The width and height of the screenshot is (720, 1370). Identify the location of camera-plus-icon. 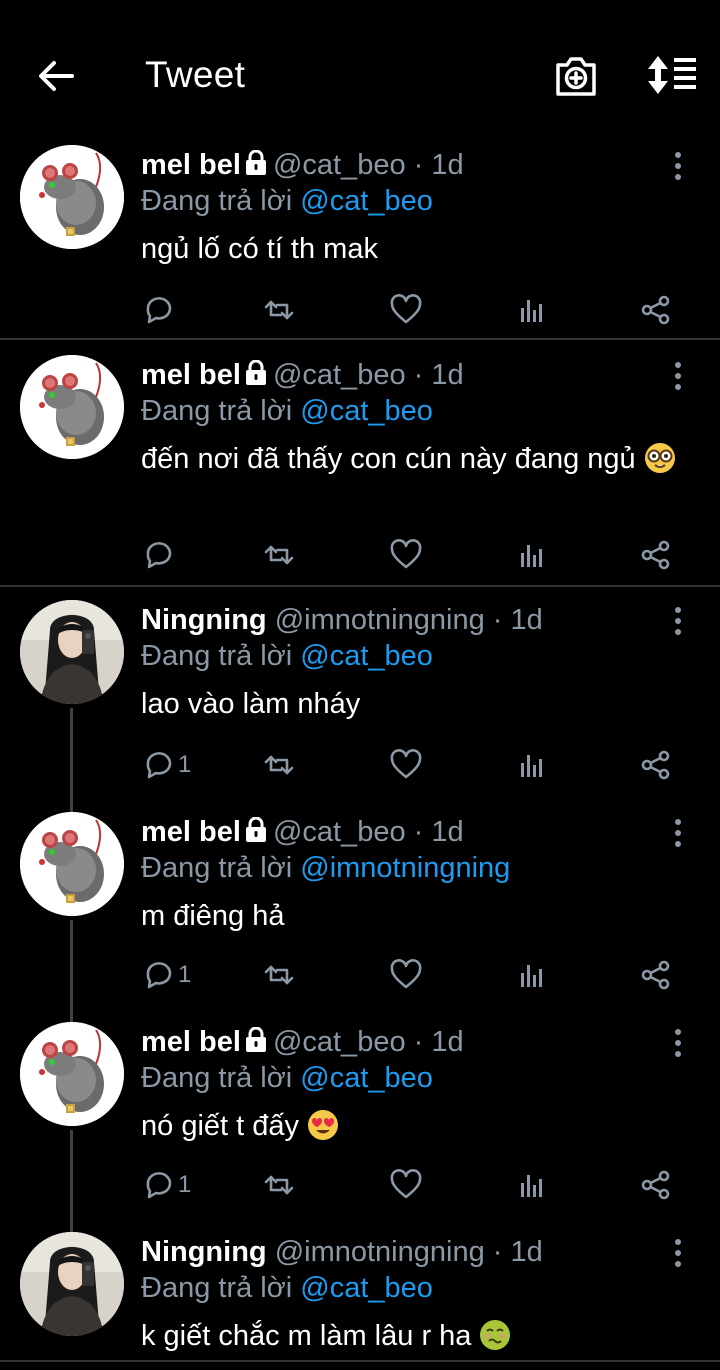
(576, 76).